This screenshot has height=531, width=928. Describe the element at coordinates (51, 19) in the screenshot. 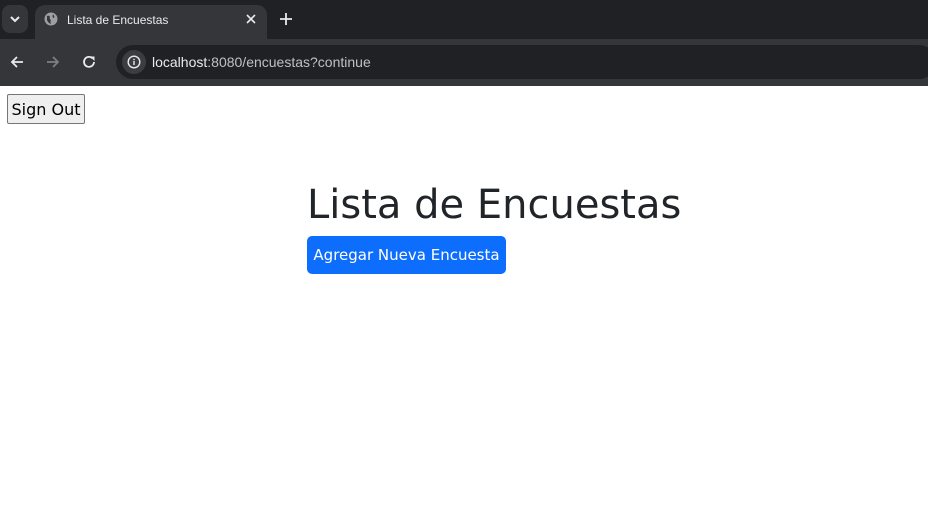

I see `globe-icon` at that location.